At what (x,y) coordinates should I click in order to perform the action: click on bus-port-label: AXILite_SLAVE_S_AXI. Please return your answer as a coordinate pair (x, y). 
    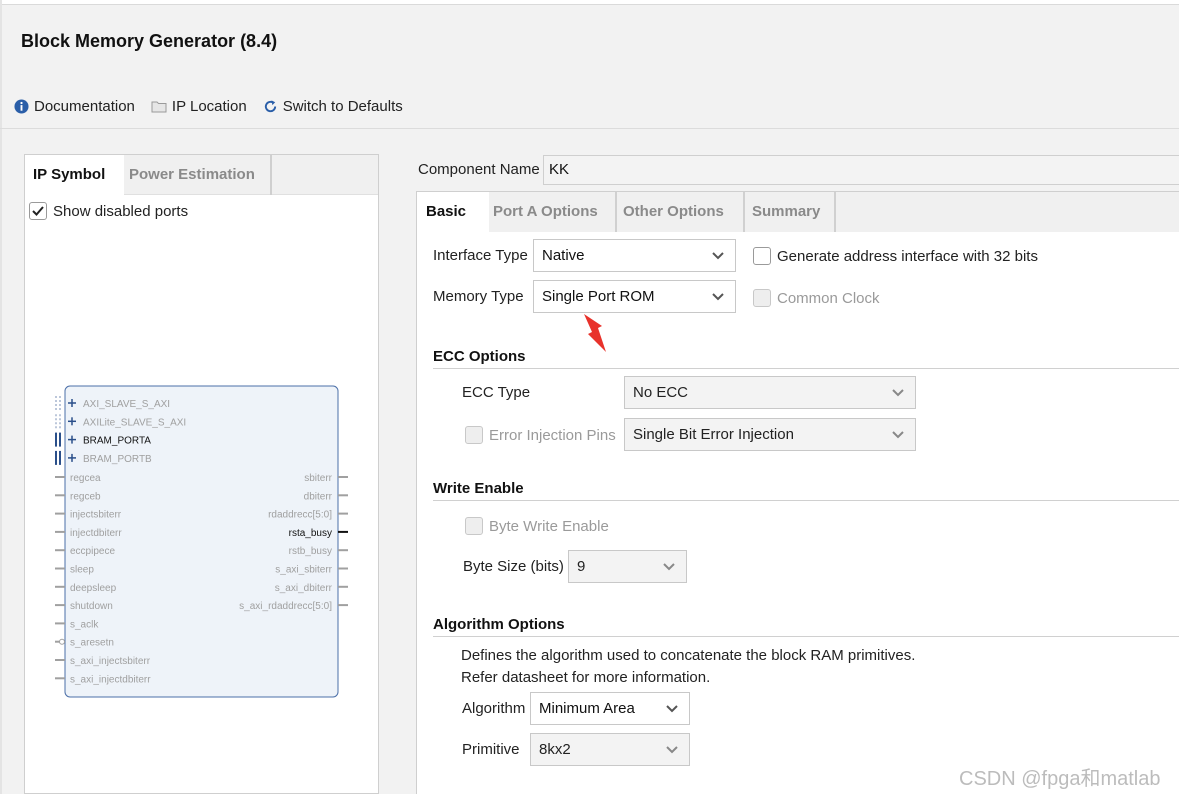
    Looking at the image, I should click on (134, 422).